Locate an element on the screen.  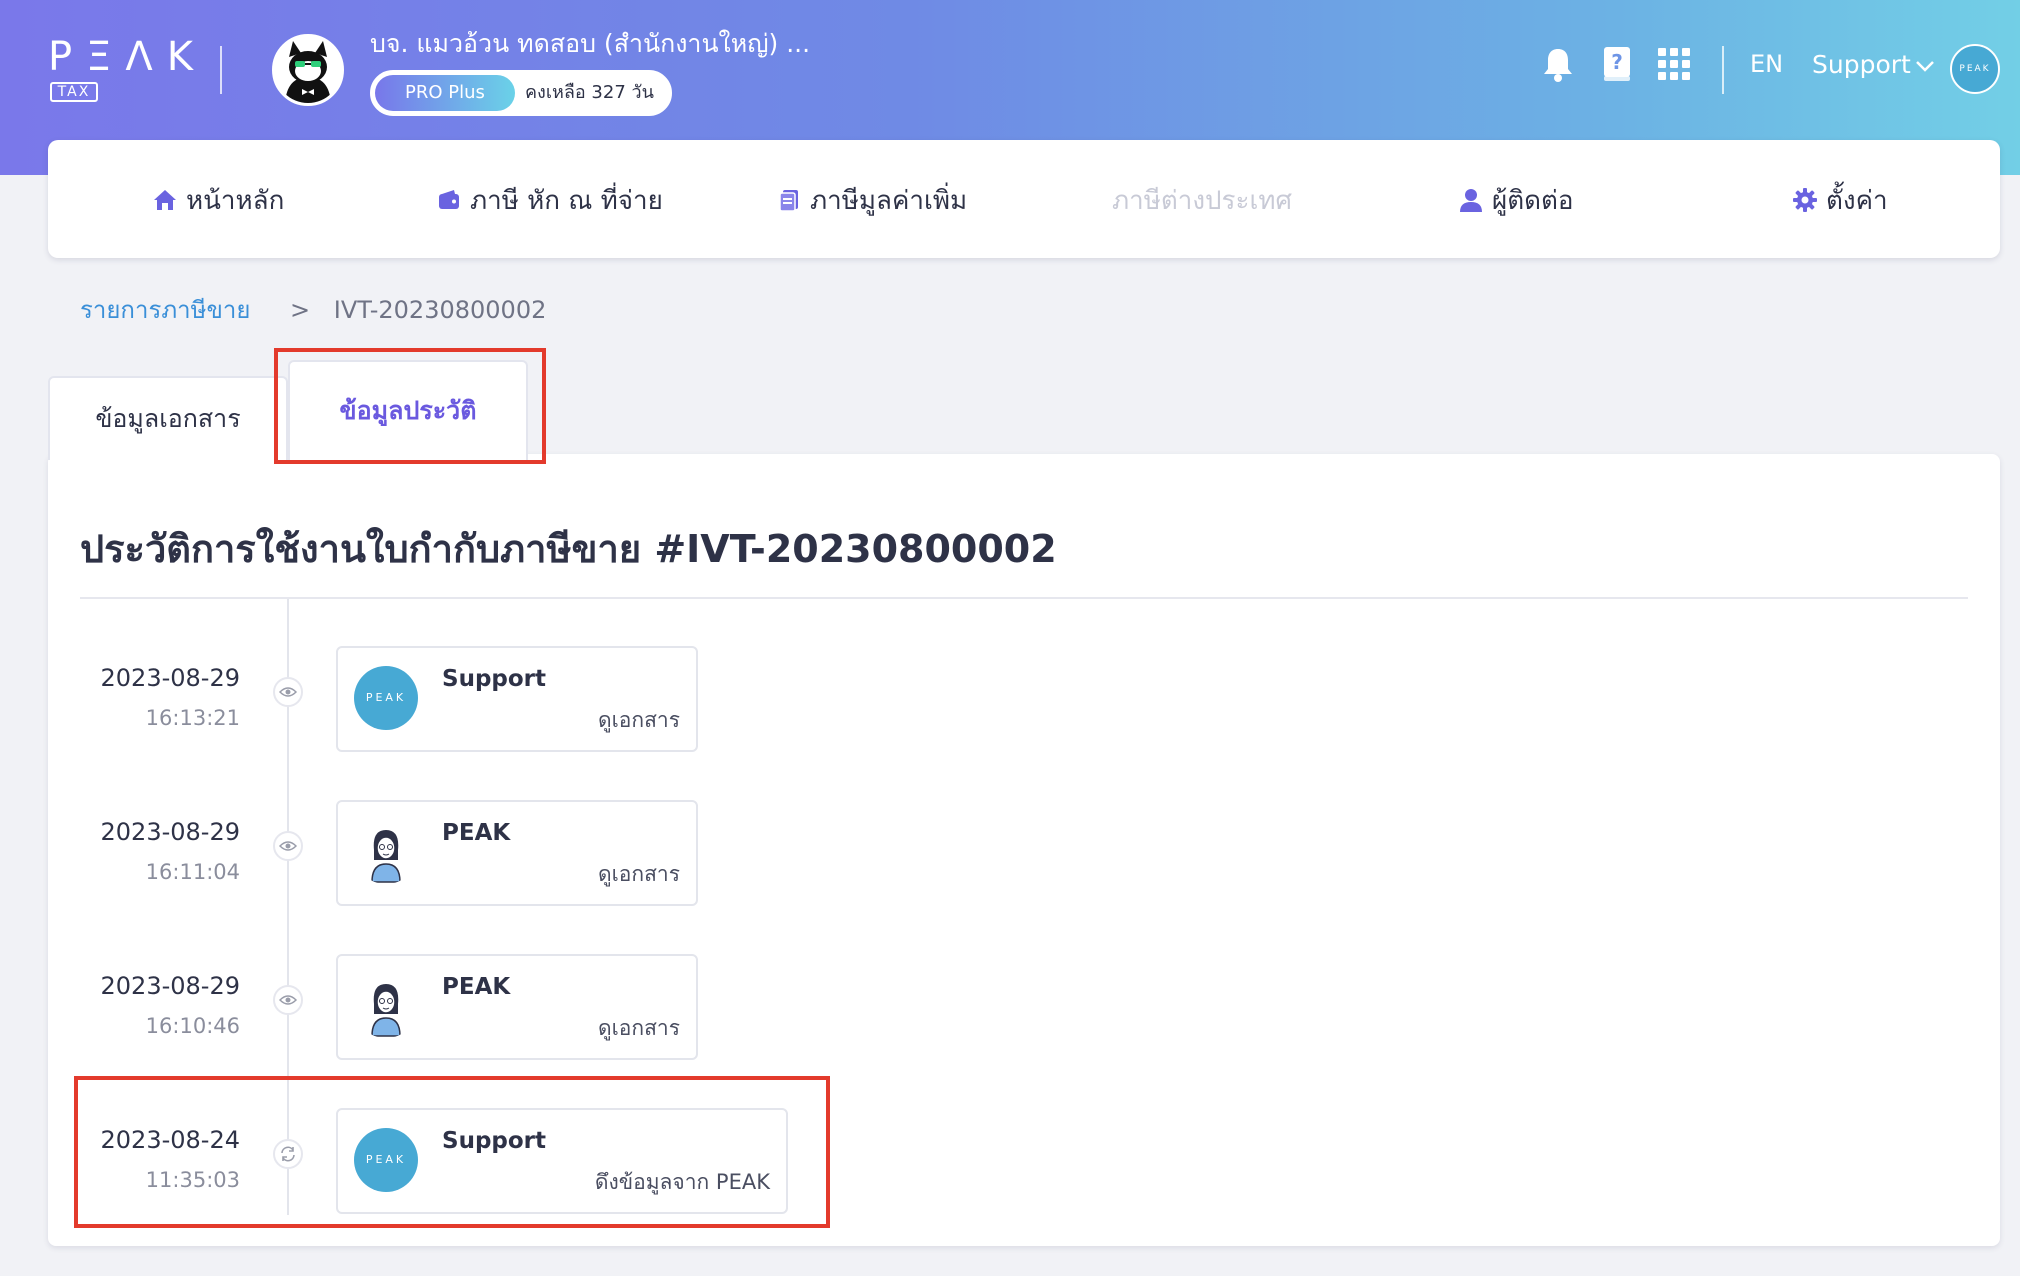
nav-home: หน้าหลัก is located at coordinates (218, 200).